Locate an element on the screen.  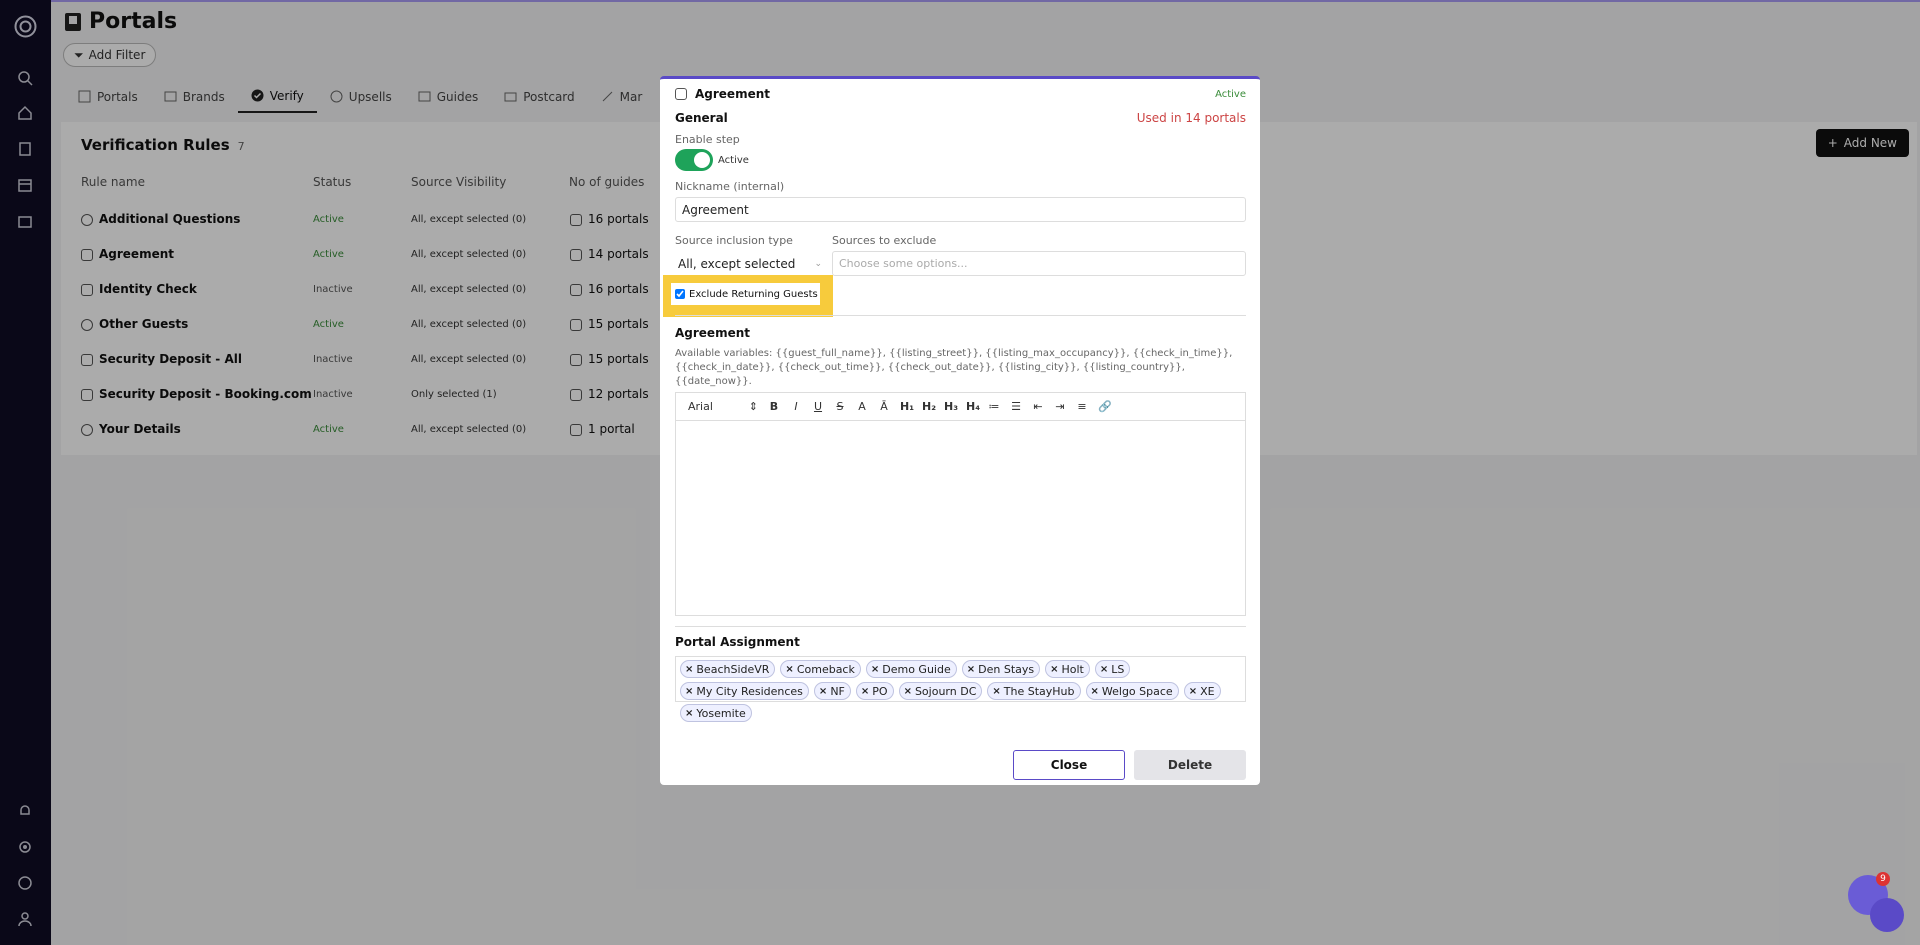
chip-label: My City Residences is located at coordinates (749, 691).